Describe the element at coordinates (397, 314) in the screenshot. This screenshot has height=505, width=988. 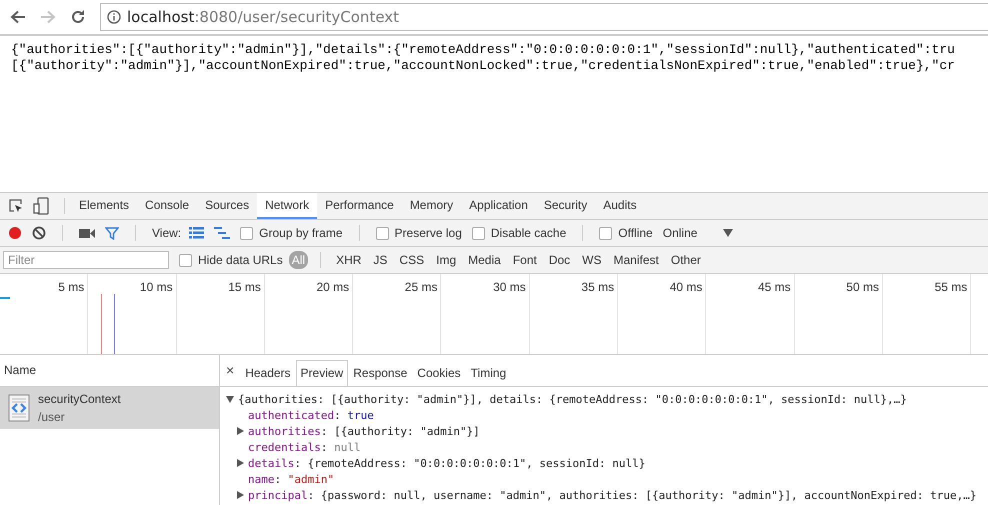
I see `time-tick-label: 25 ms` at that location.